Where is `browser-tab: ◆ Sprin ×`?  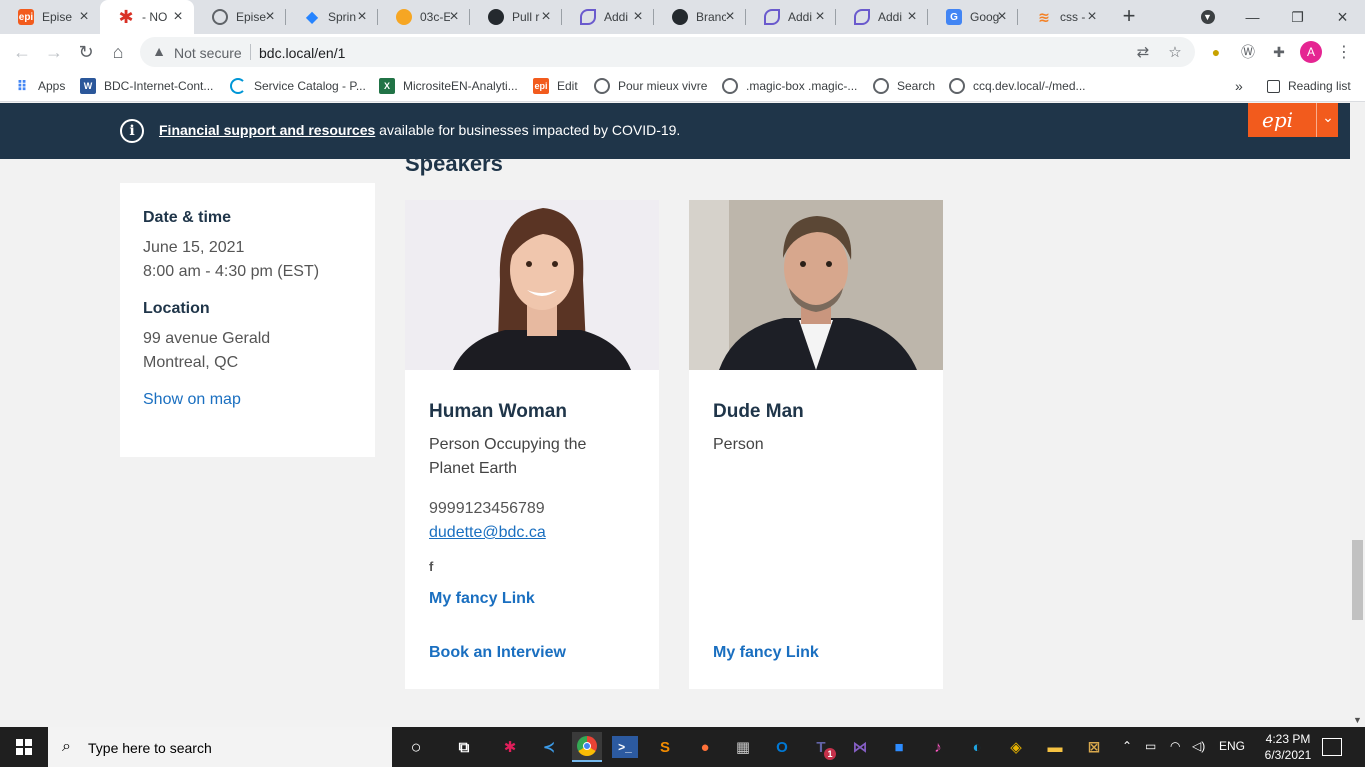
browser-tab: ◆ Sprin × is located at coordinates (332, 17).